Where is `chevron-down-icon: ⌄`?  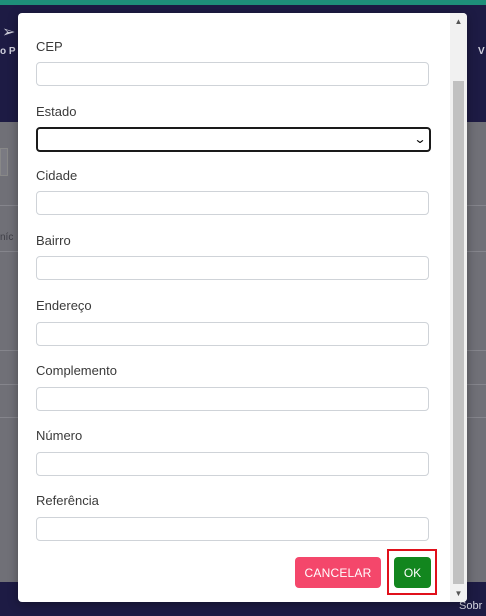 chevron-down-icon: ⌄ is located at coordinates (420, 139).